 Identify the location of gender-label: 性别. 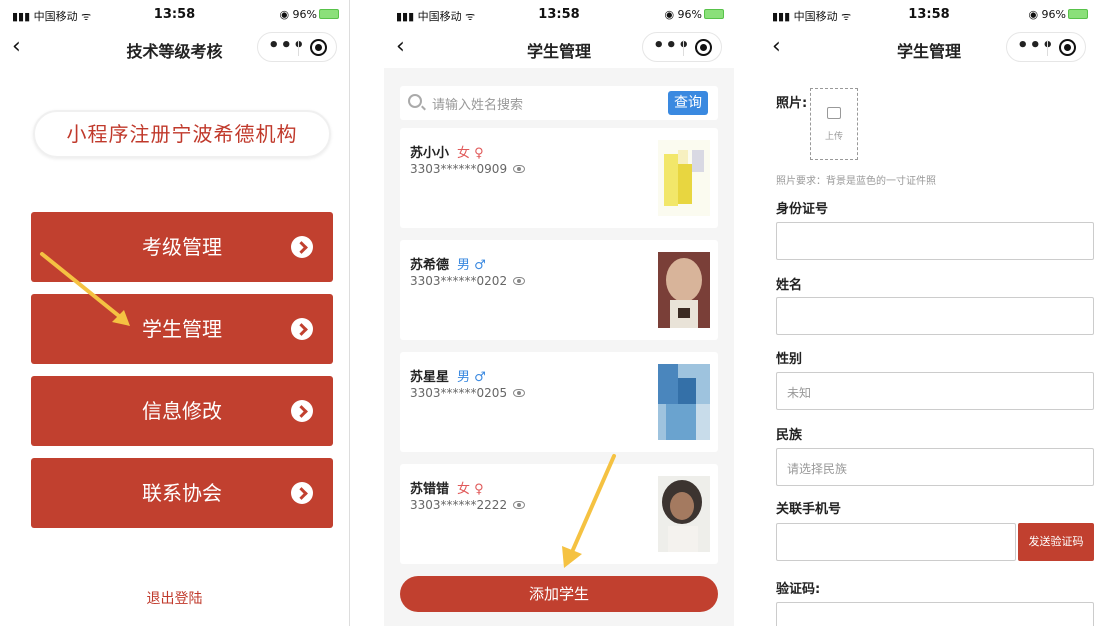
(789, 359).